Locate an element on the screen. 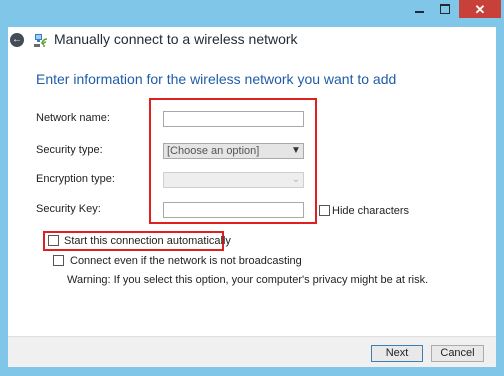 This screenshot has height=376, width=504. network-name-input is located at coordinates (233, 119).